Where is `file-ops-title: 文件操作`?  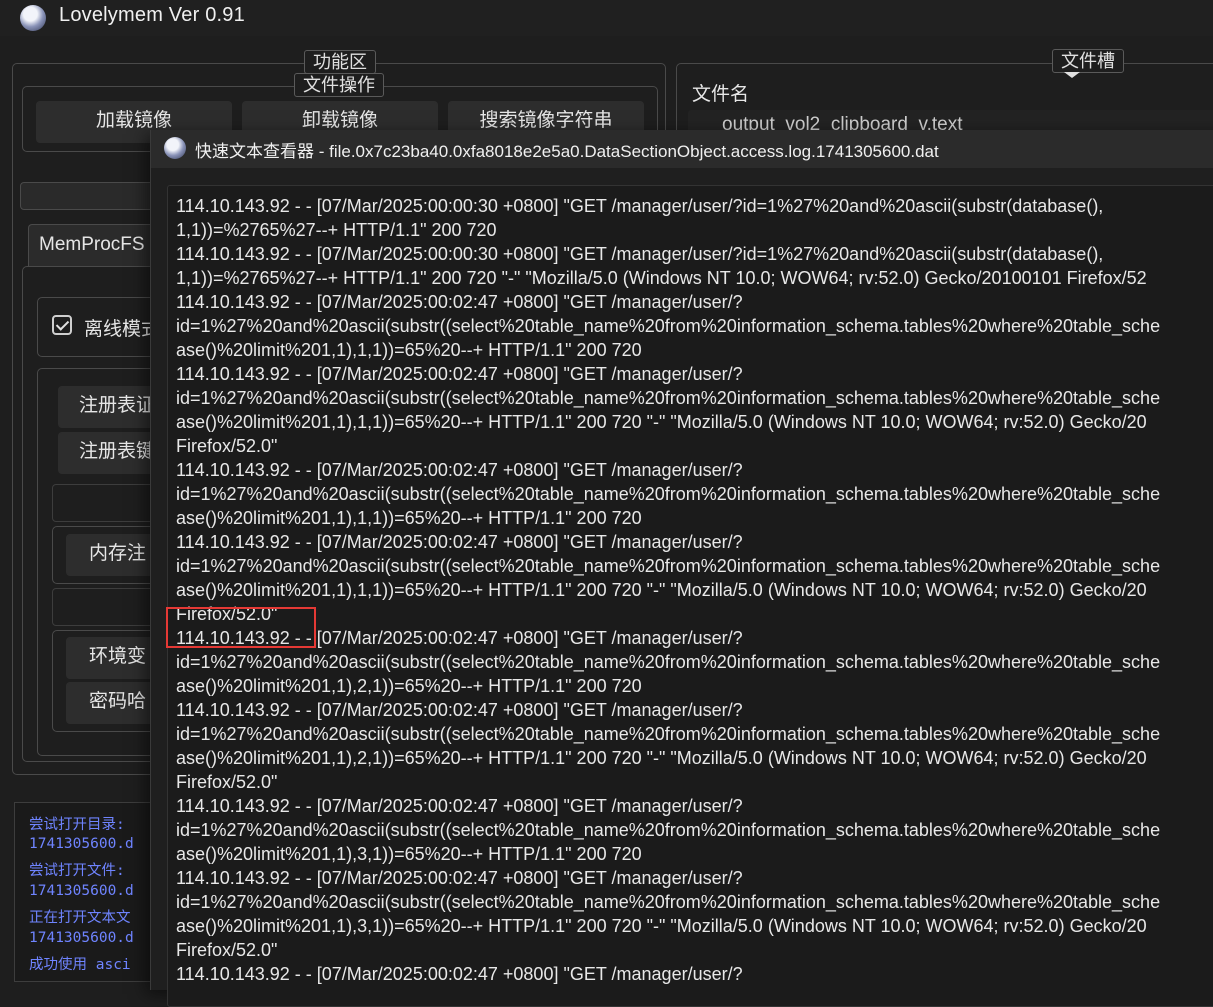 file-ops-title: 文件操作 is located at coordinates (339, 85).